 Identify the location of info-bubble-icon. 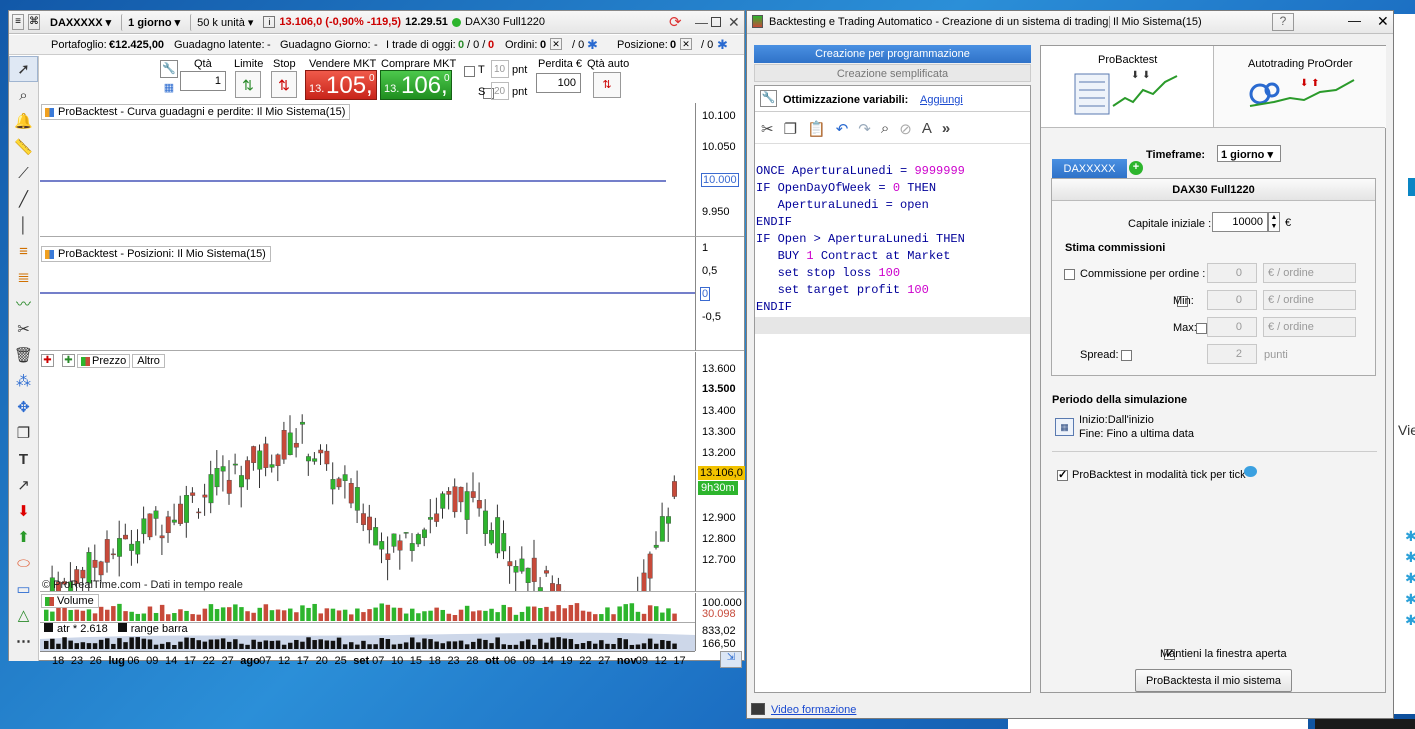
(1250, 471).